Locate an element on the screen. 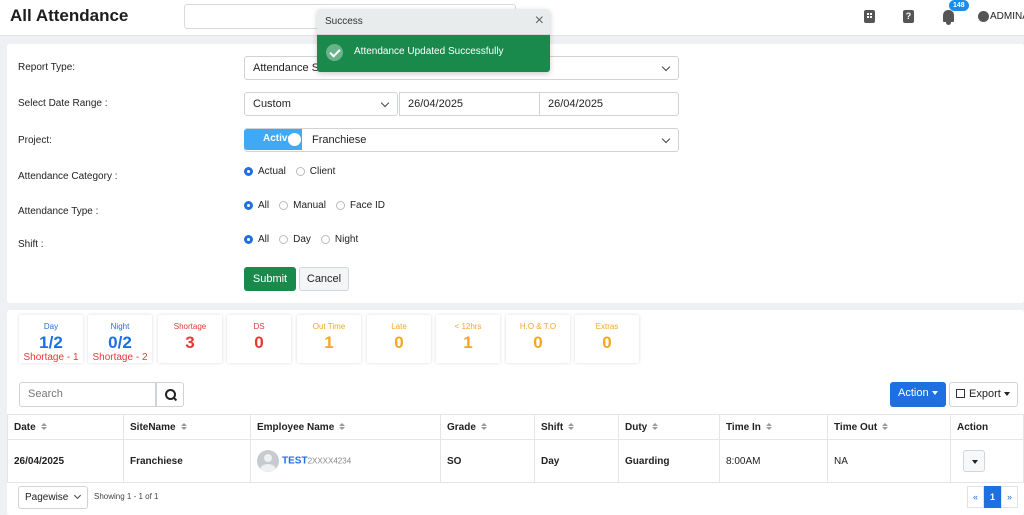 This screenshot has height=515, width=1024. stat-card-ho-to: H.O & T.O 0 is located at coordinates (538, 339).